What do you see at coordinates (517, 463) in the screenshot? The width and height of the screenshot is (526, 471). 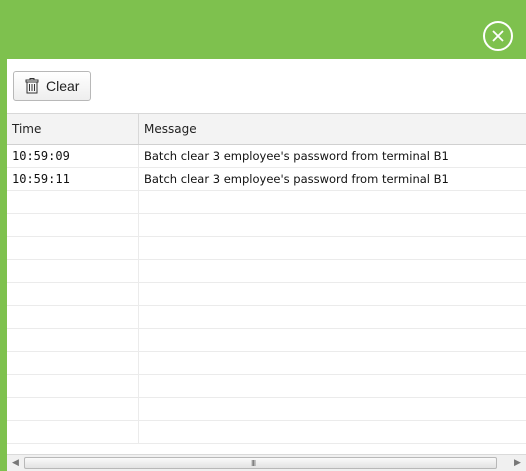 I see `scroll-right-button: ▶` at bounding box center [517, 463].